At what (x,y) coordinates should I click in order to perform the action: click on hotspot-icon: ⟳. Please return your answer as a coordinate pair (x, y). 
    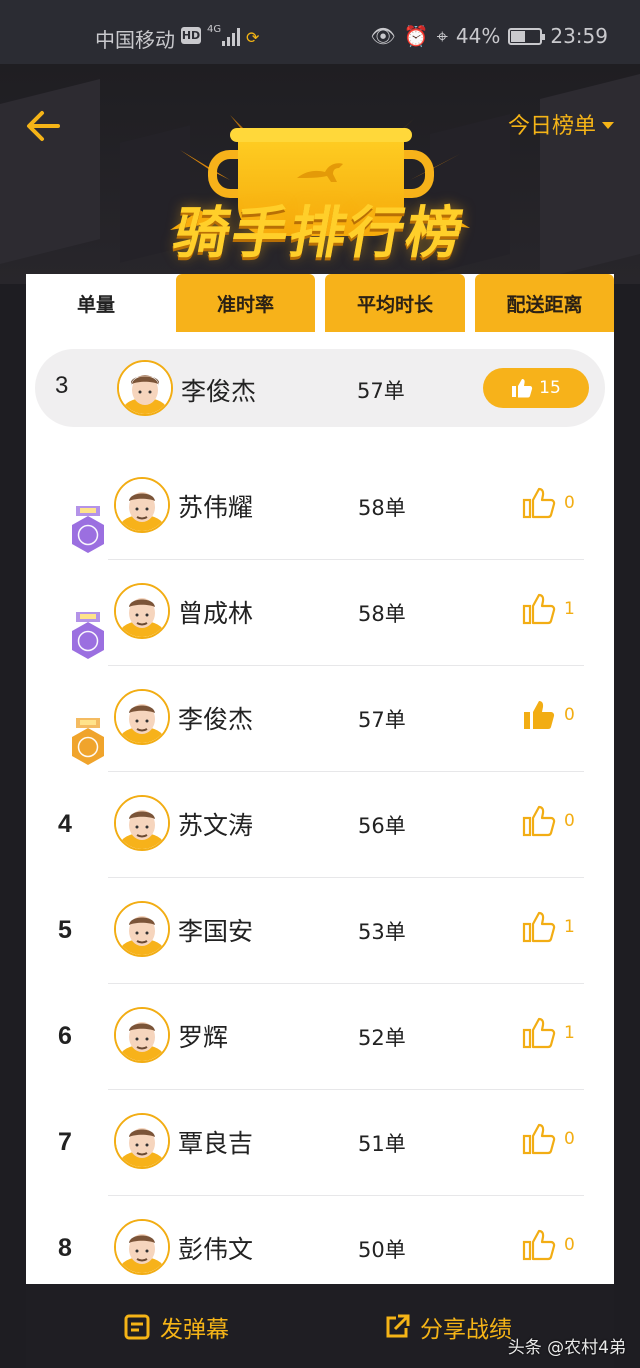
    Looking at the image, I should click on (253, 37).